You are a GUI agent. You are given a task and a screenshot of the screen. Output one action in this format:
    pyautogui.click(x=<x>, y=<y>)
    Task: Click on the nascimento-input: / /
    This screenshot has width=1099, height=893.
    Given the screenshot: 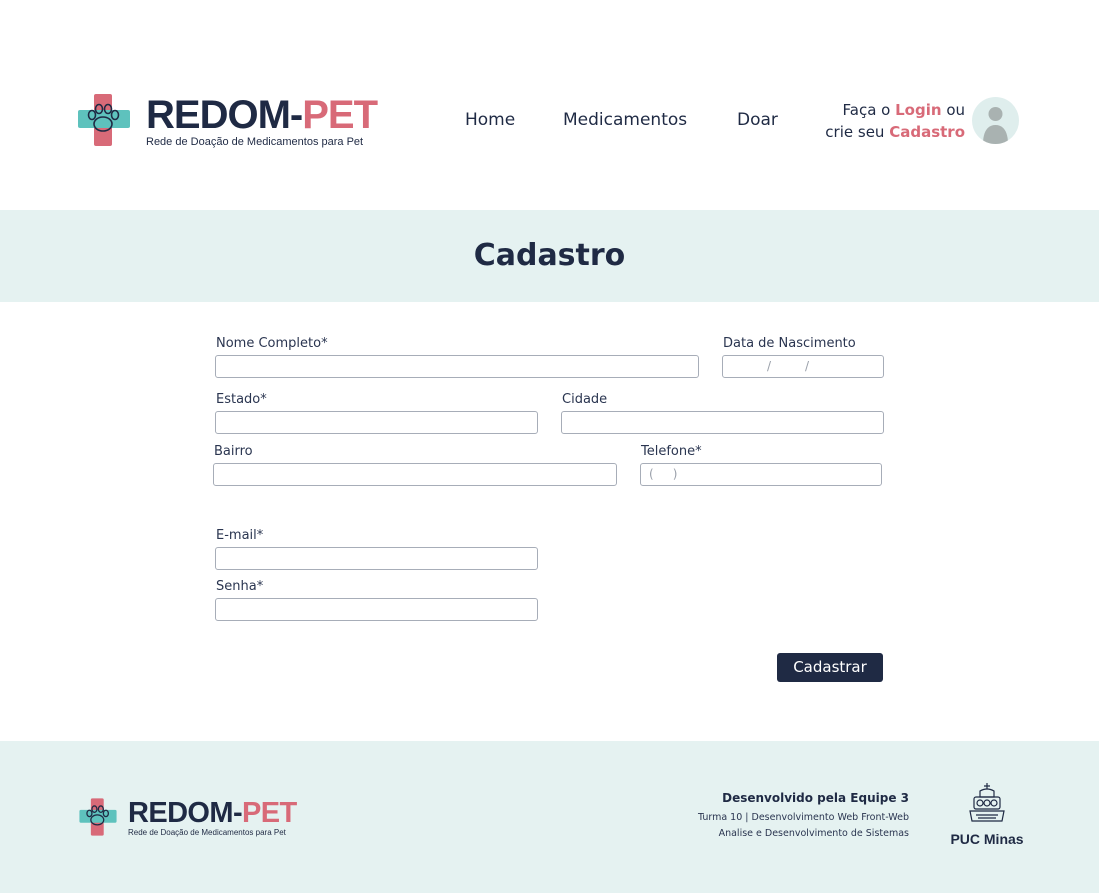 What is the action you would take?
    pyautogui.click(x=803, y=366)
    